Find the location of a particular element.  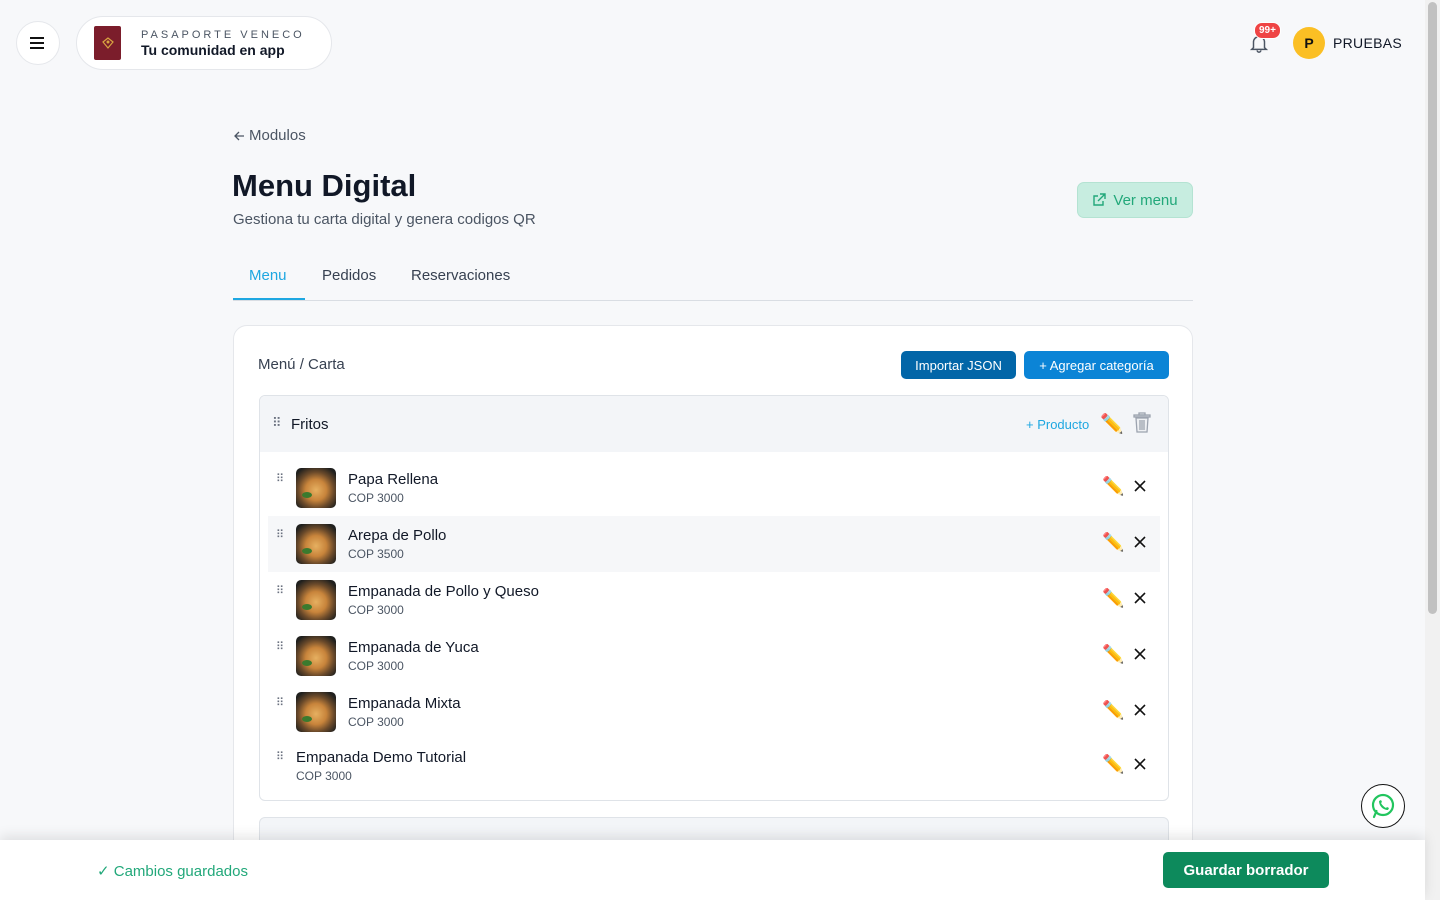

scrollbar-thumb is located at coordinates (1432, 308).